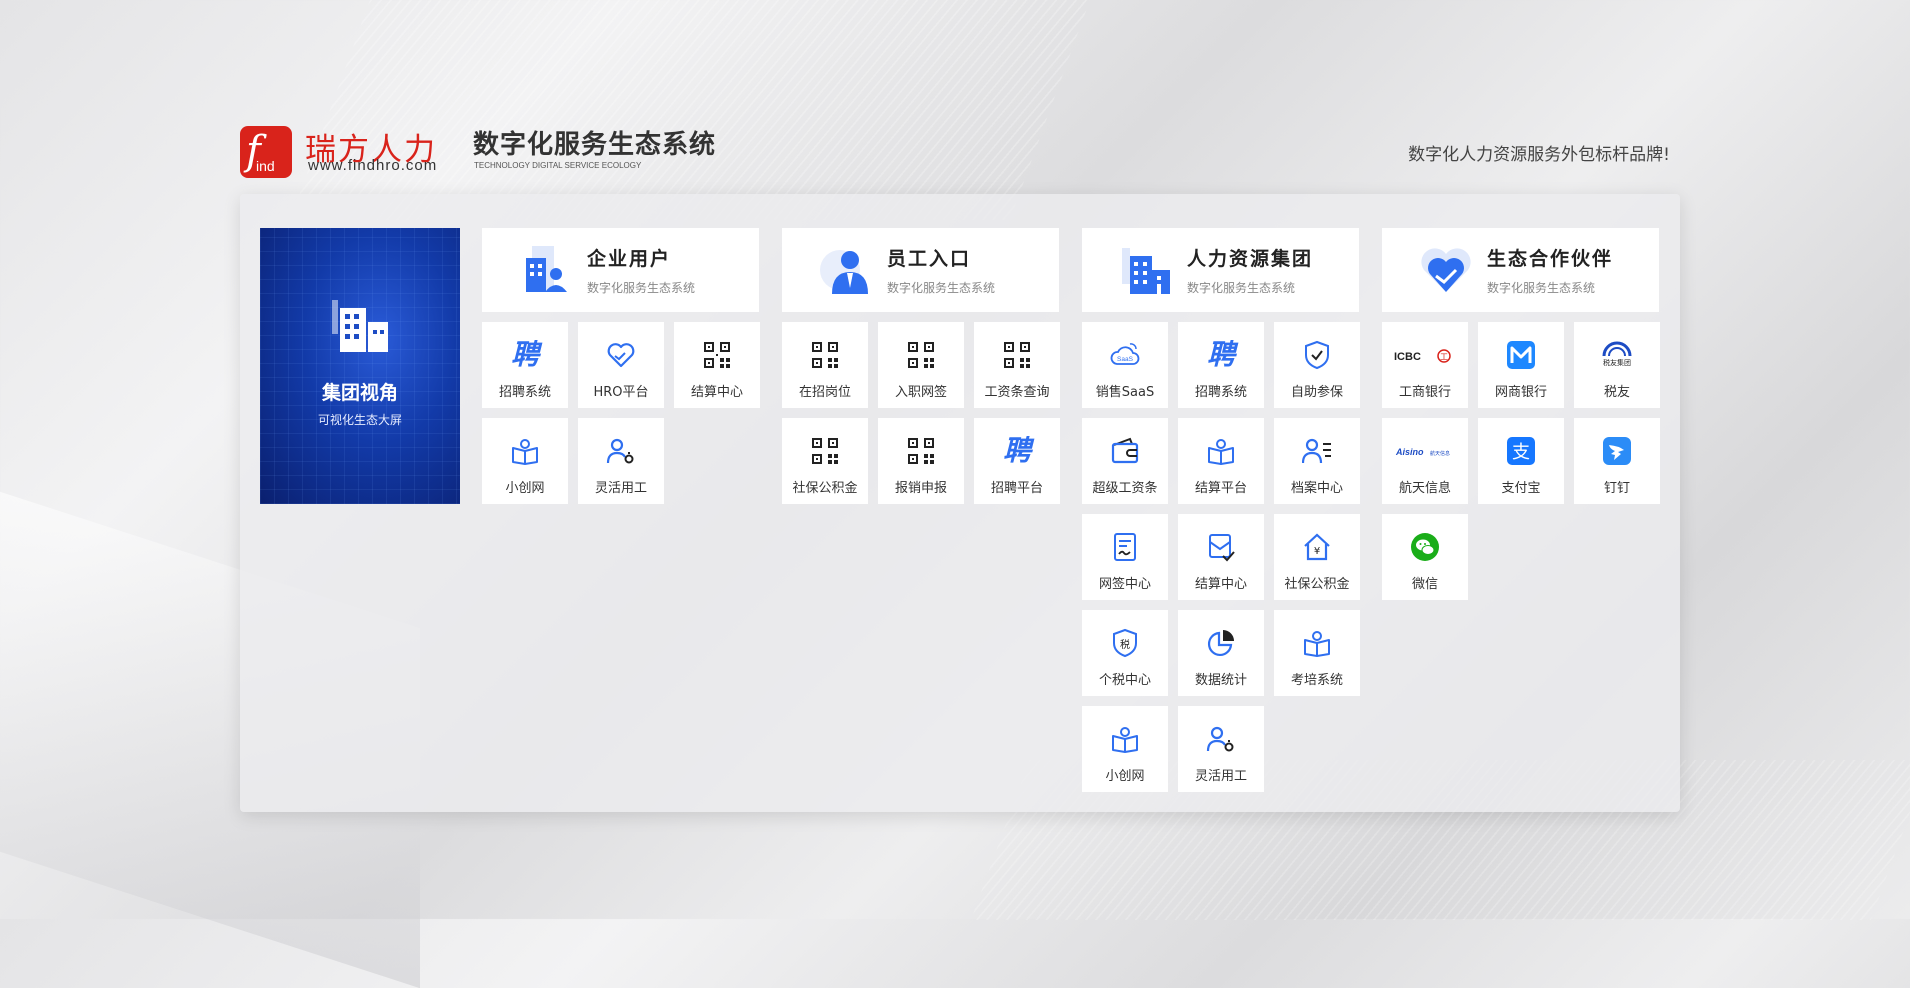  Describe the element at coordinates (1317, 557) in the screenshot. I see `tile-social-security: ¥ 社保公积金` at that location.